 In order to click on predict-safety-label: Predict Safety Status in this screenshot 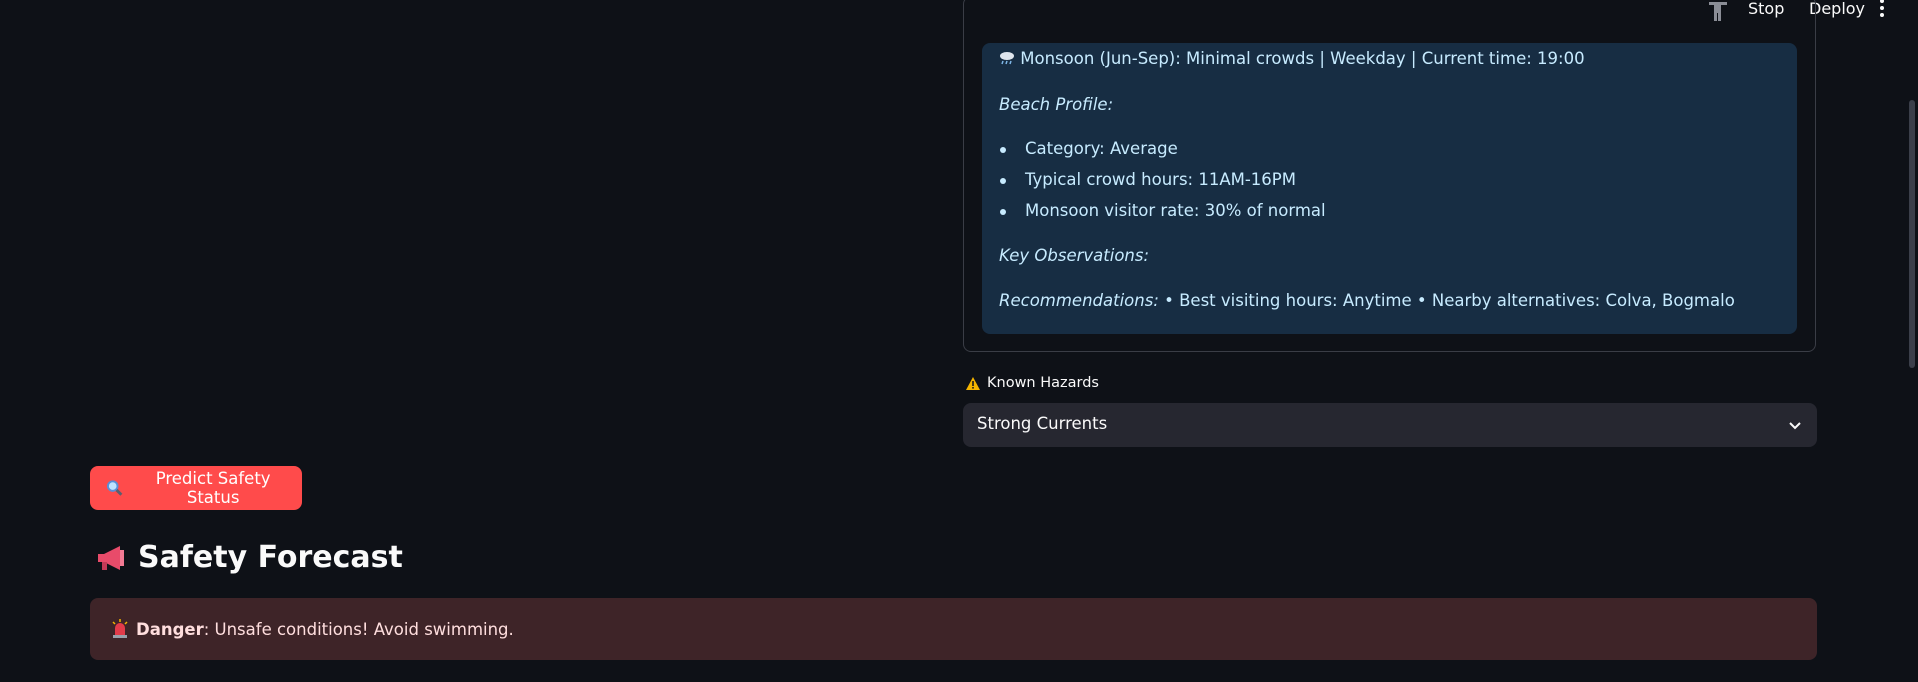, I will do `click(213, 488)`.